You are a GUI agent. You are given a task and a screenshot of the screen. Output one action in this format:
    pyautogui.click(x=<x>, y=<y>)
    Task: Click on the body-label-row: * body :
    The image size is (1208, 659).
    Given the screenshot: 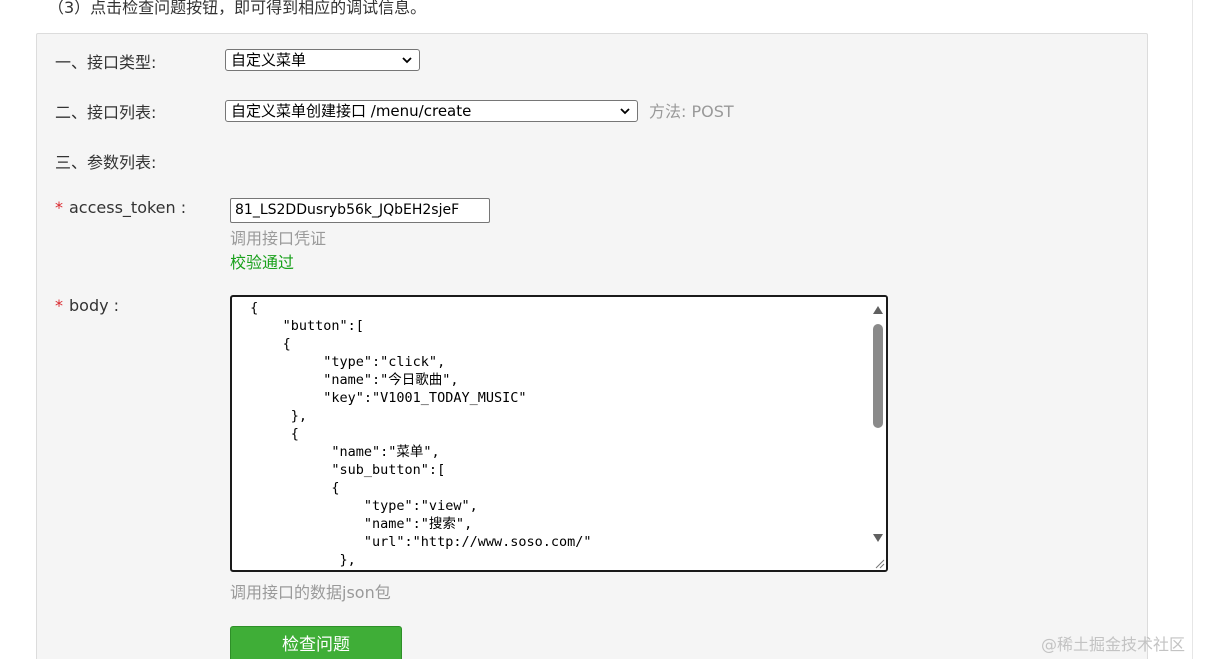 What is the action you would take?
    pyautogui.click(x=87, y=305)
    